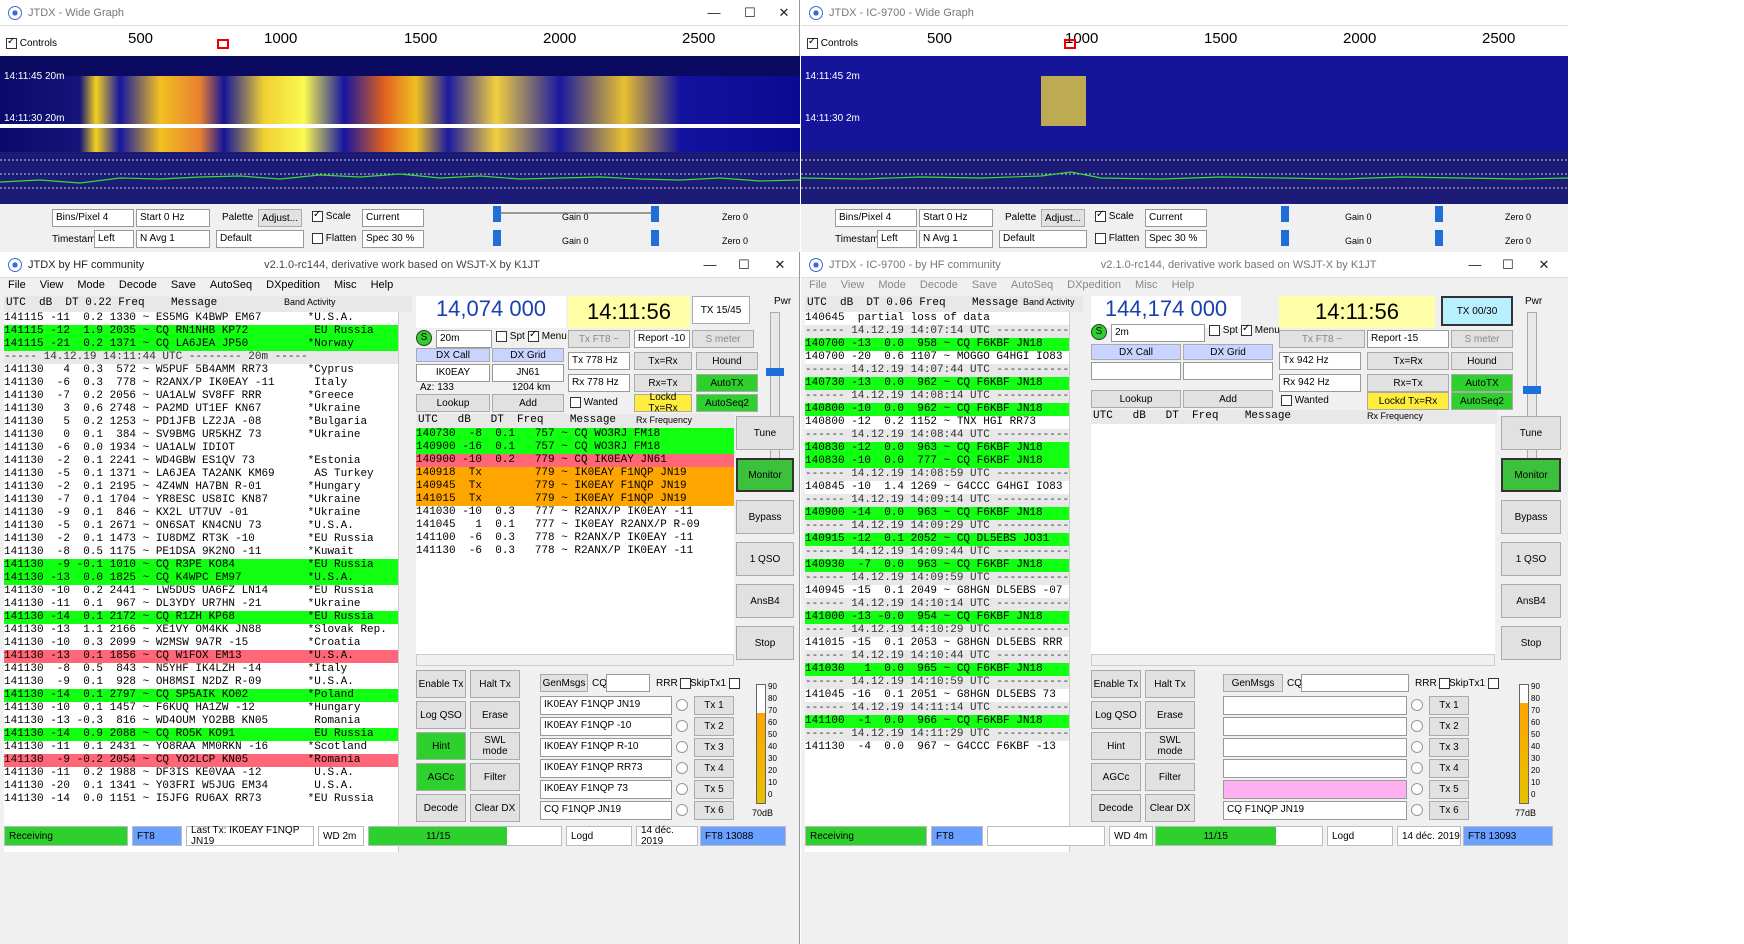 Image resolution: width=1744 pixels, height=944 pixels. What do you see at coordinates (1170, 808) in the screenshot?
I see `clear-dx-button: Clear DX` at bounding box center [1170, 808].